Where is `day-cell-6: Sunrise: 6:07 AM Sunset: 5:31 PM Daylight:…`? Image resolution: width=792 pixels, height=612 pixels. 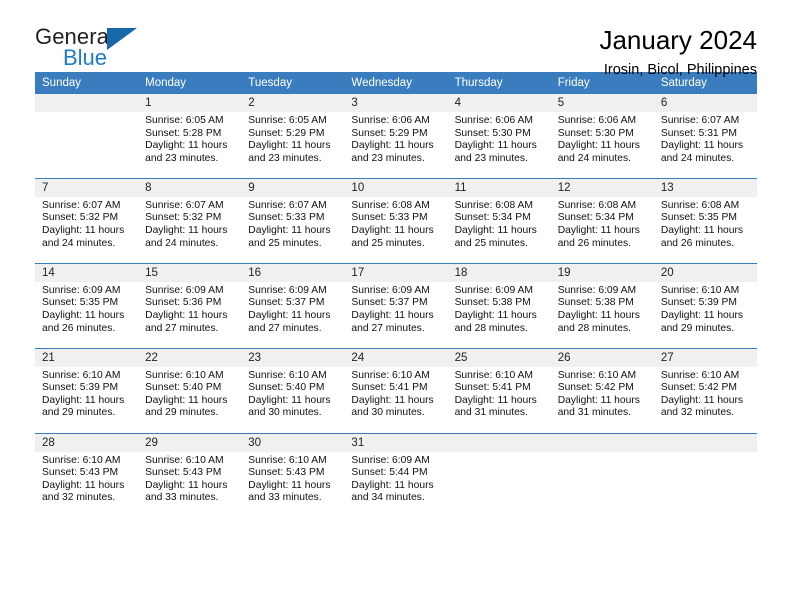
day-cell-6: Sunrise: 6:07 AM Sunset: 5:31 PM Daylight:… is located at coordinates (705, 143).